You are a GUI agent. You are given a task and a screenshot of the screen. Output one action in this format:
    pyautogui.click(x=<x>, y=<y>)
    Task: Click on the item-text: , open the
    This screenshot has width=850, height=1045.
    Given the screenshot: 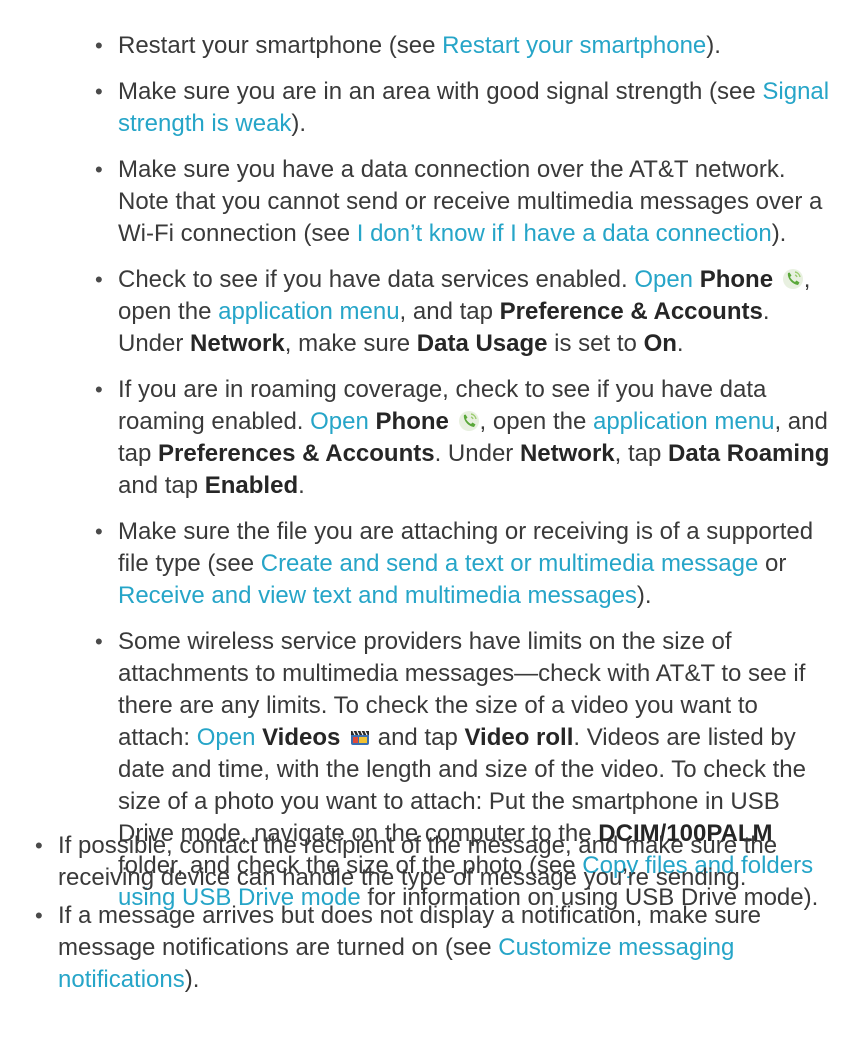 What is the action you would take?
    pyautogui.click(x=536, y=421)
    